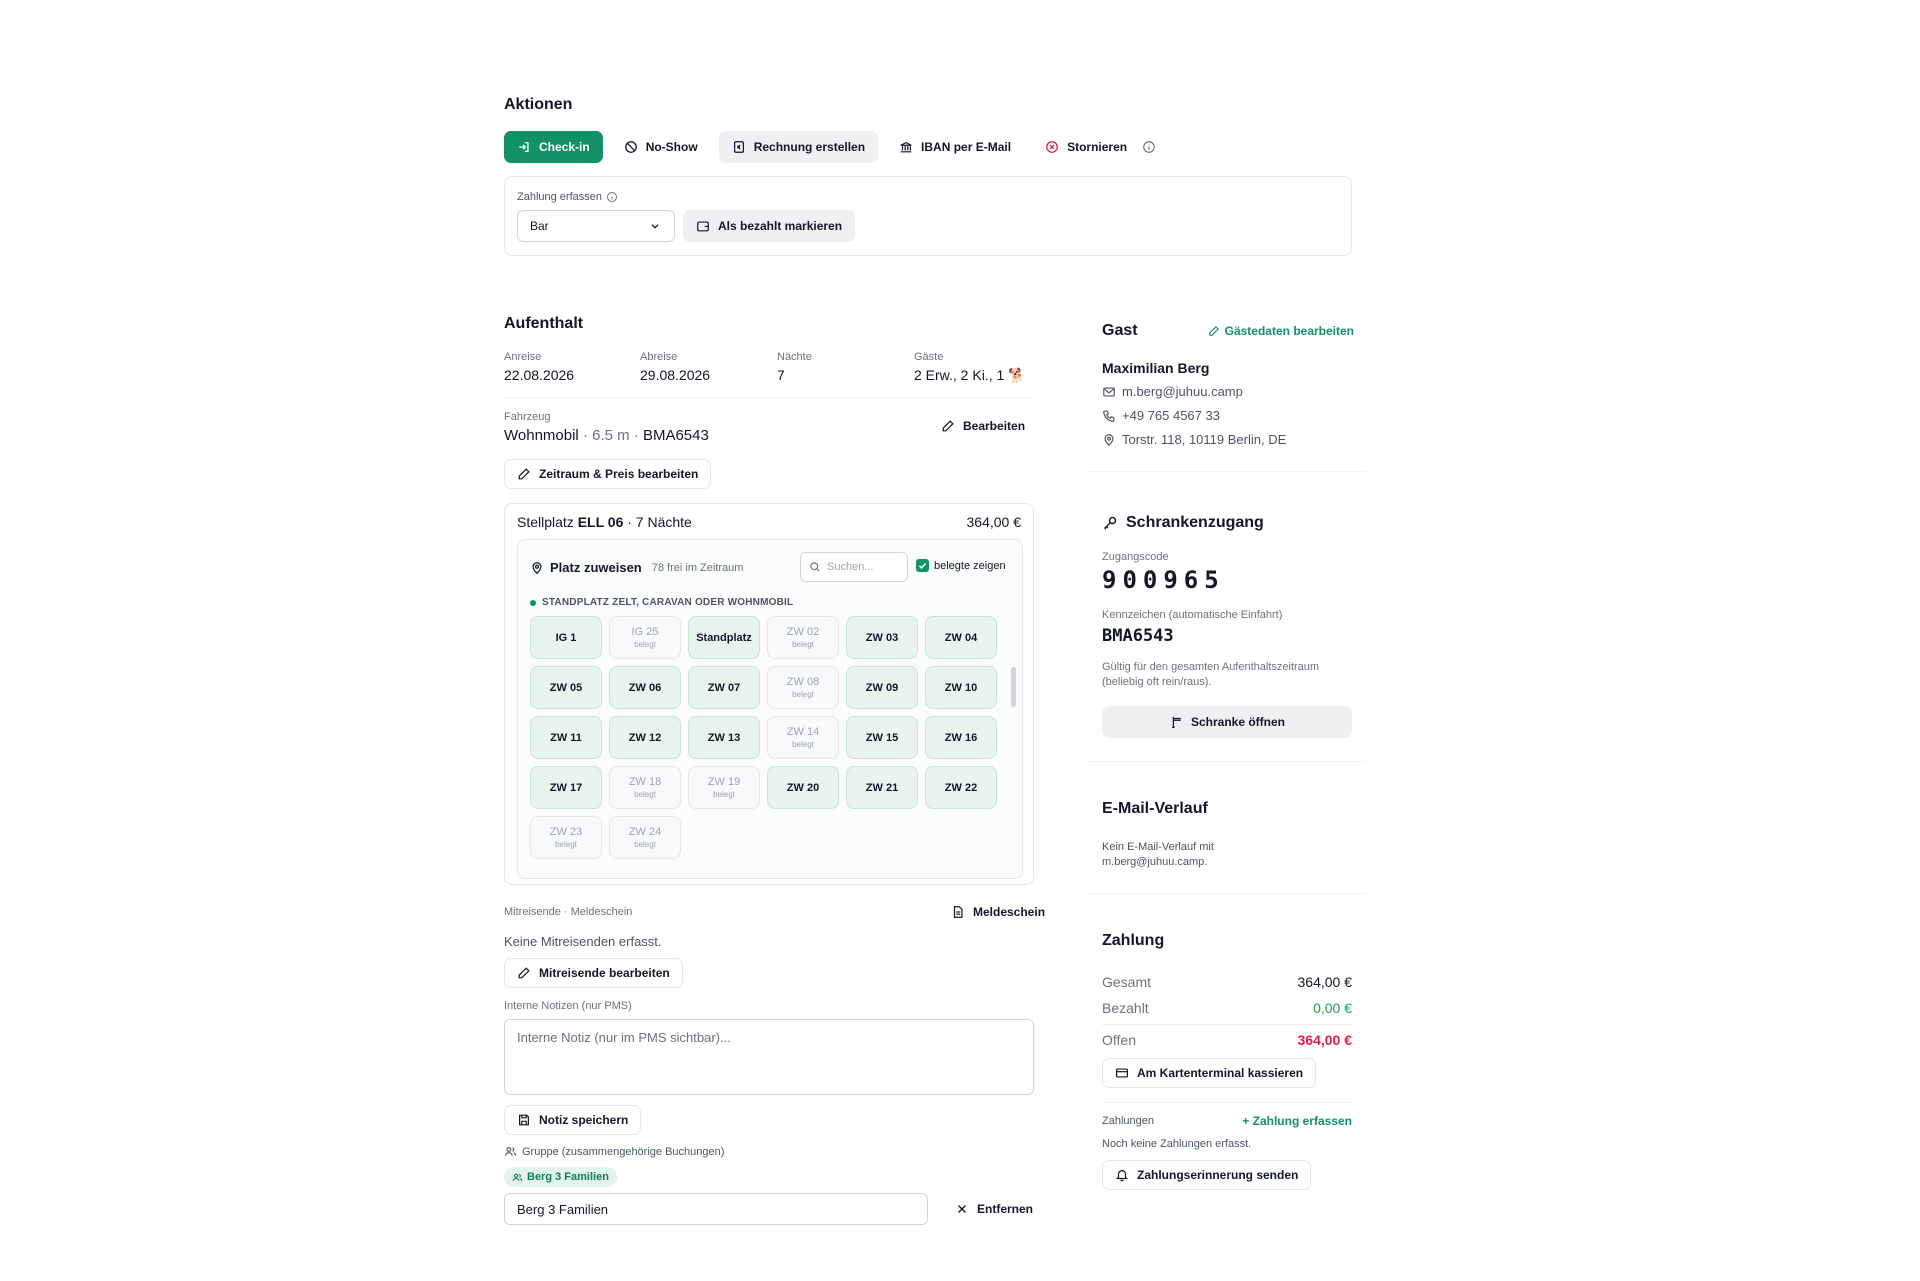  What do you see at coordinates (538, 104) in the screenshot?
I see `actions-title: Aktionen` at bounding box center [538, 104].